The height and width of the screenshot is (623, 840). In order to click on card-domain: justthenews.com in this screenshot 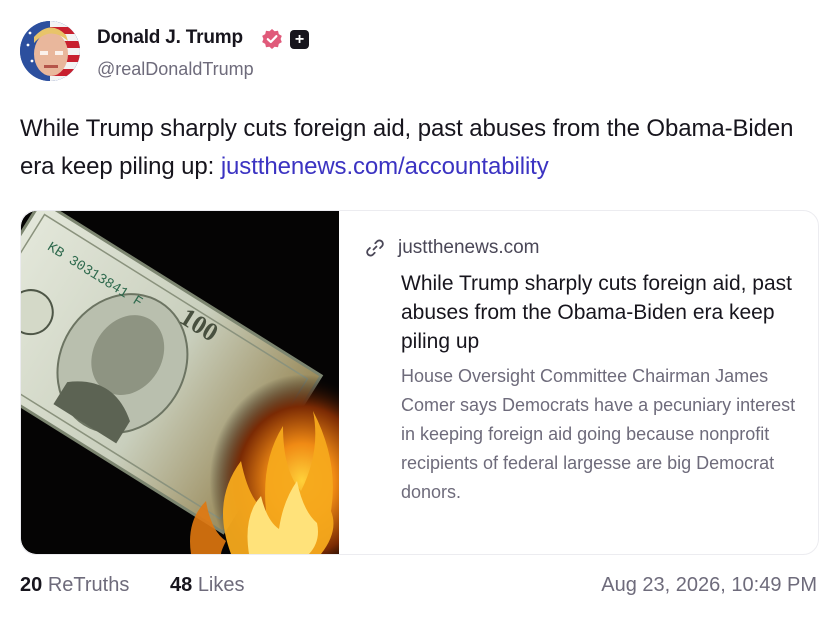, I will do `click(469, 247)`.